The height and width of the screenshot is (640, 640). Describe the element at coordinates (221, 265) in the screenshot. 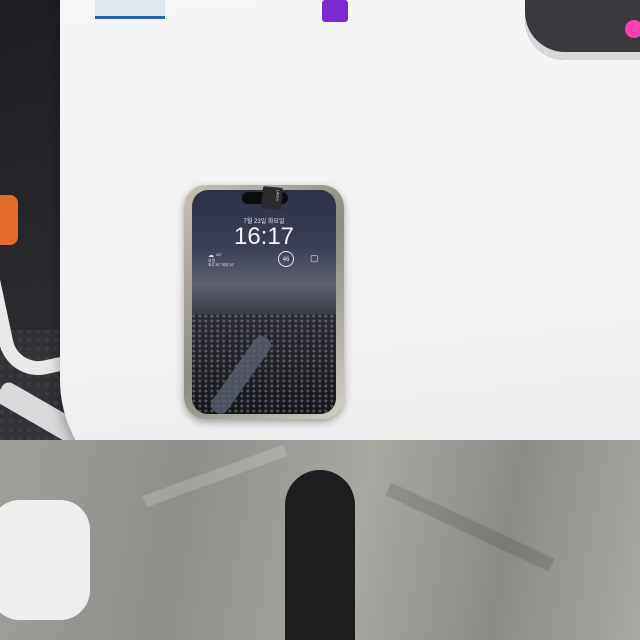

I see `weather-detail: 최고 30° 최저 24°` at that location.